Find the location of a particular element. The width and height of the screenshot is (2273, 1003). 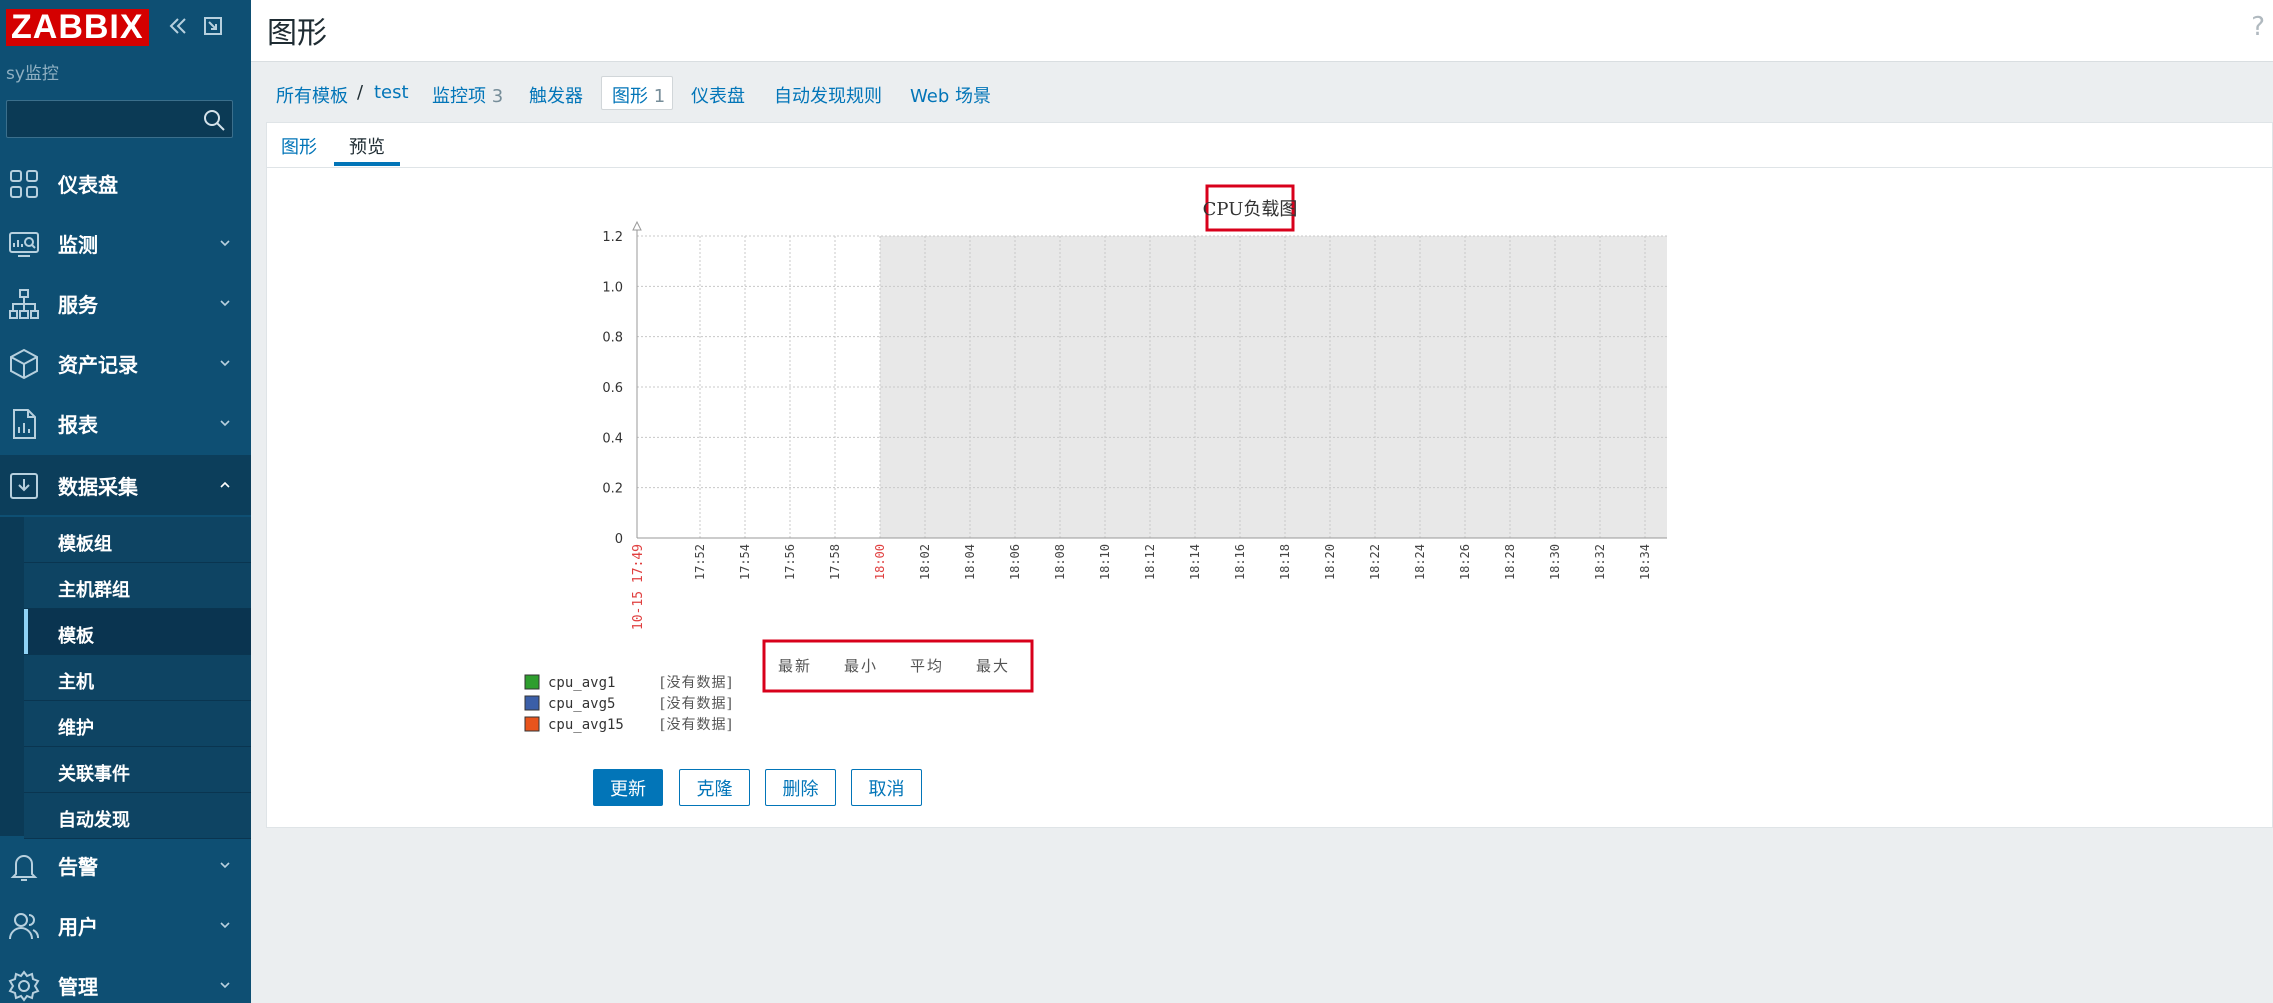

submenu-event-correlation: 关联事件 is located at coordinates (137, 770).